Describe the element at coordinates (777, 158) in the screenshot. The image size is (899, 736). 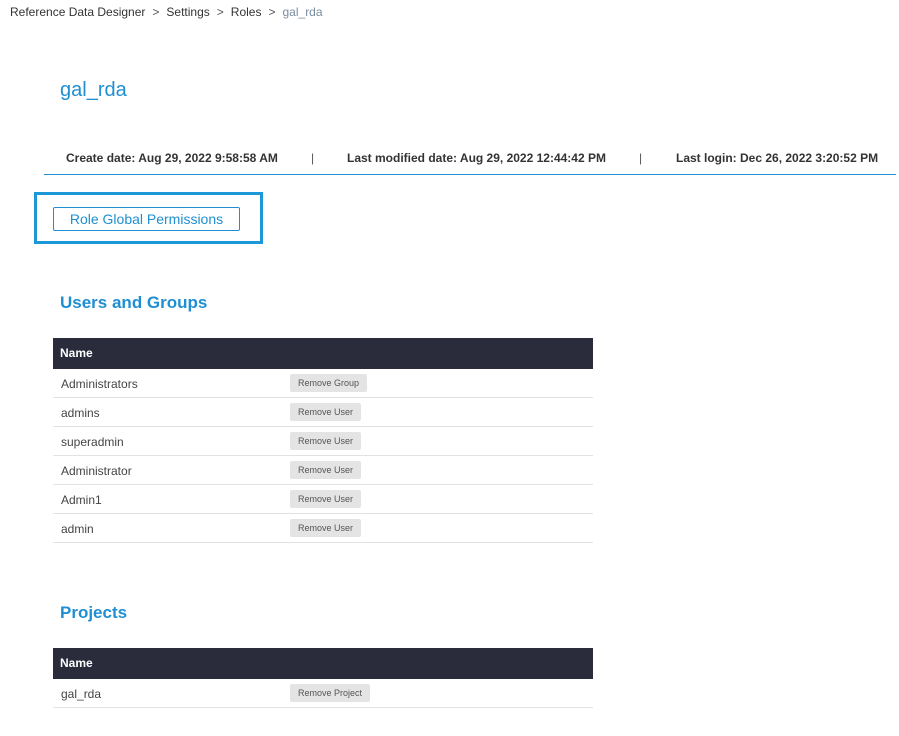
I see `last-login: Last login: Dec 26, 2022 3:20:52 PM` at that location.